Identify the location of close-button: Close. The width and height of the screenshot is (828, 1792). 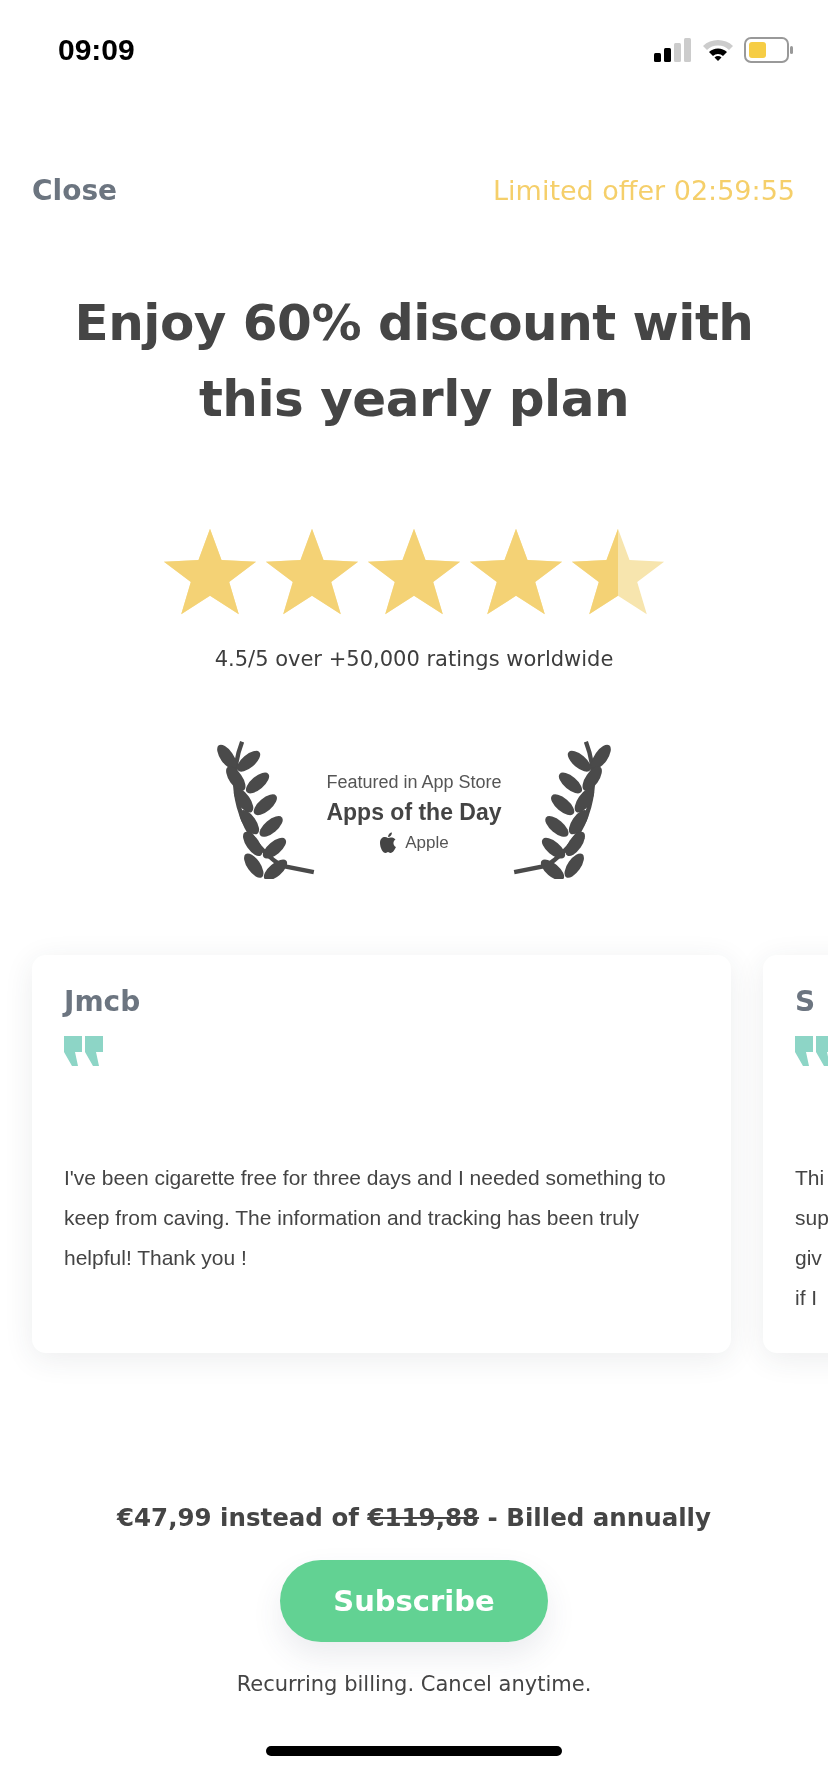
(75, 190).